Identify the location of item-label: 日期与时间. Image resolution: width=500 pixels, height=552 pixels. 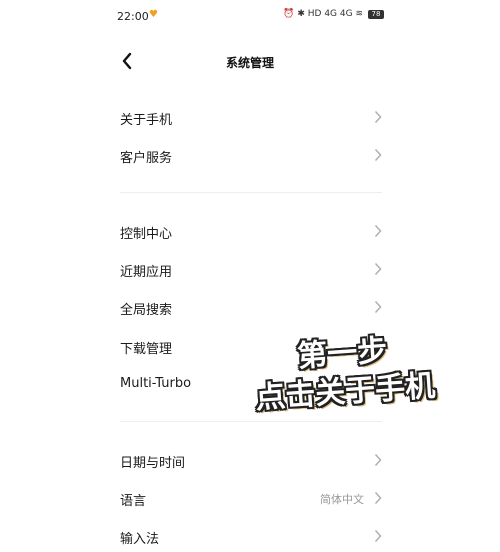
(153, 463).